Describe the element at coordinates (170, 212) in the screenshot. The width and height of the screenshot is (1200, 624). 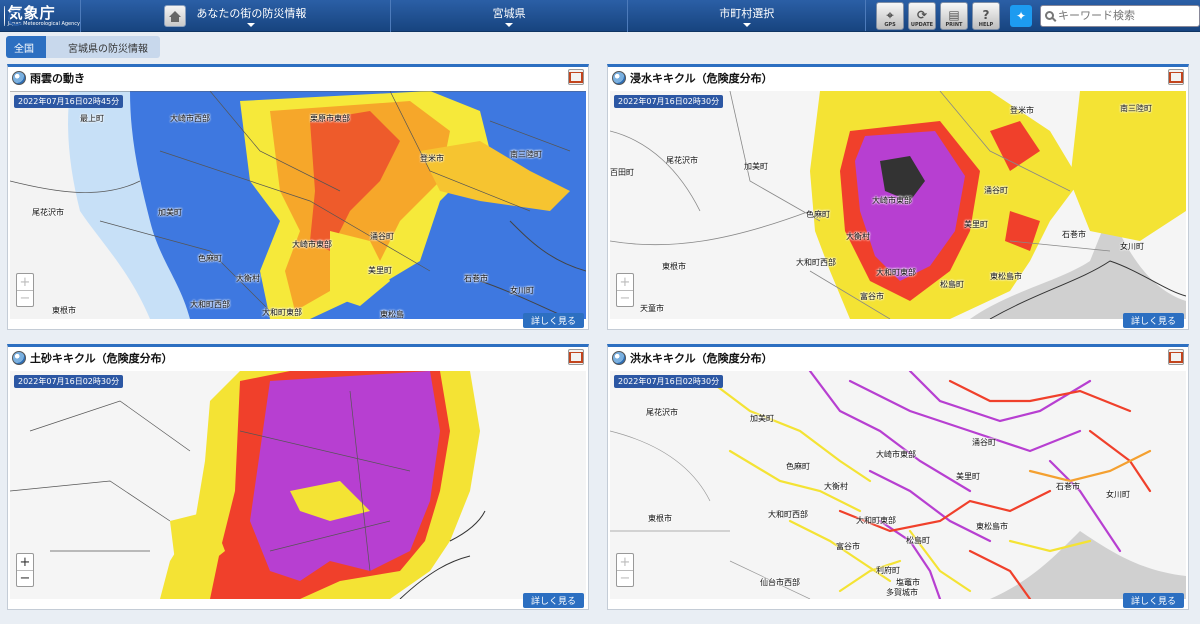
I see `place-label: 加美町` at that location.